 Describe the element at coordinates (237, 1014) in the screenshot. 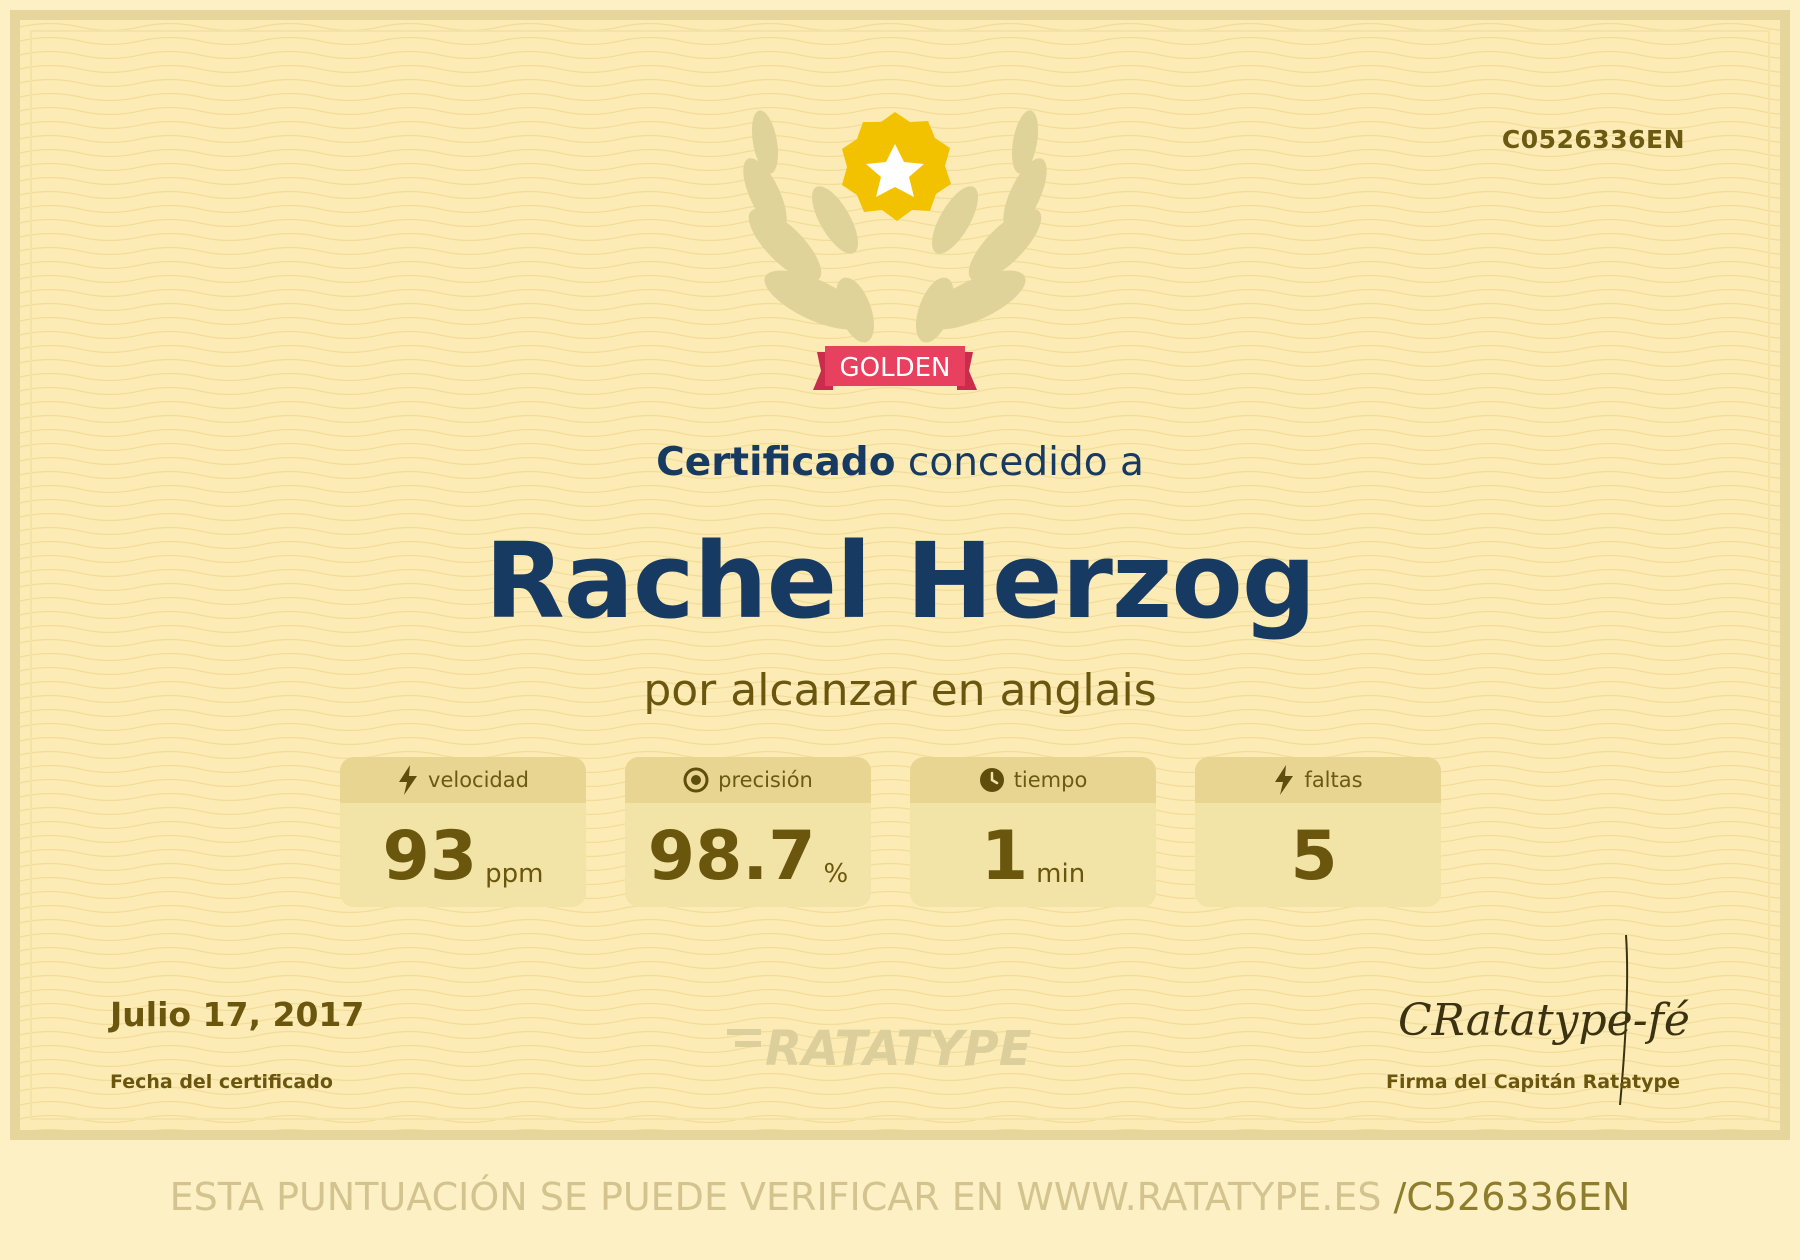

I see `certificate-date: Julio 17, 2017` at that location.